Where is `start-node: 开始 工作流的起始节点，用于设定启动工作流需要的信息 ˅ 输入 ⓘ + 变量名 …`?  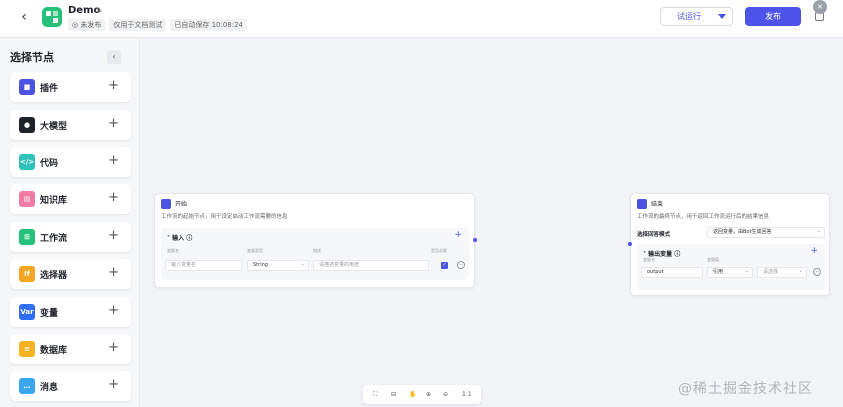
start-node: 开始 工作流的起始节点，用于设定启动工作流需要的信息 ˅ 输入 ⓘ + 变量名 … is located at coordinates (314, 240).